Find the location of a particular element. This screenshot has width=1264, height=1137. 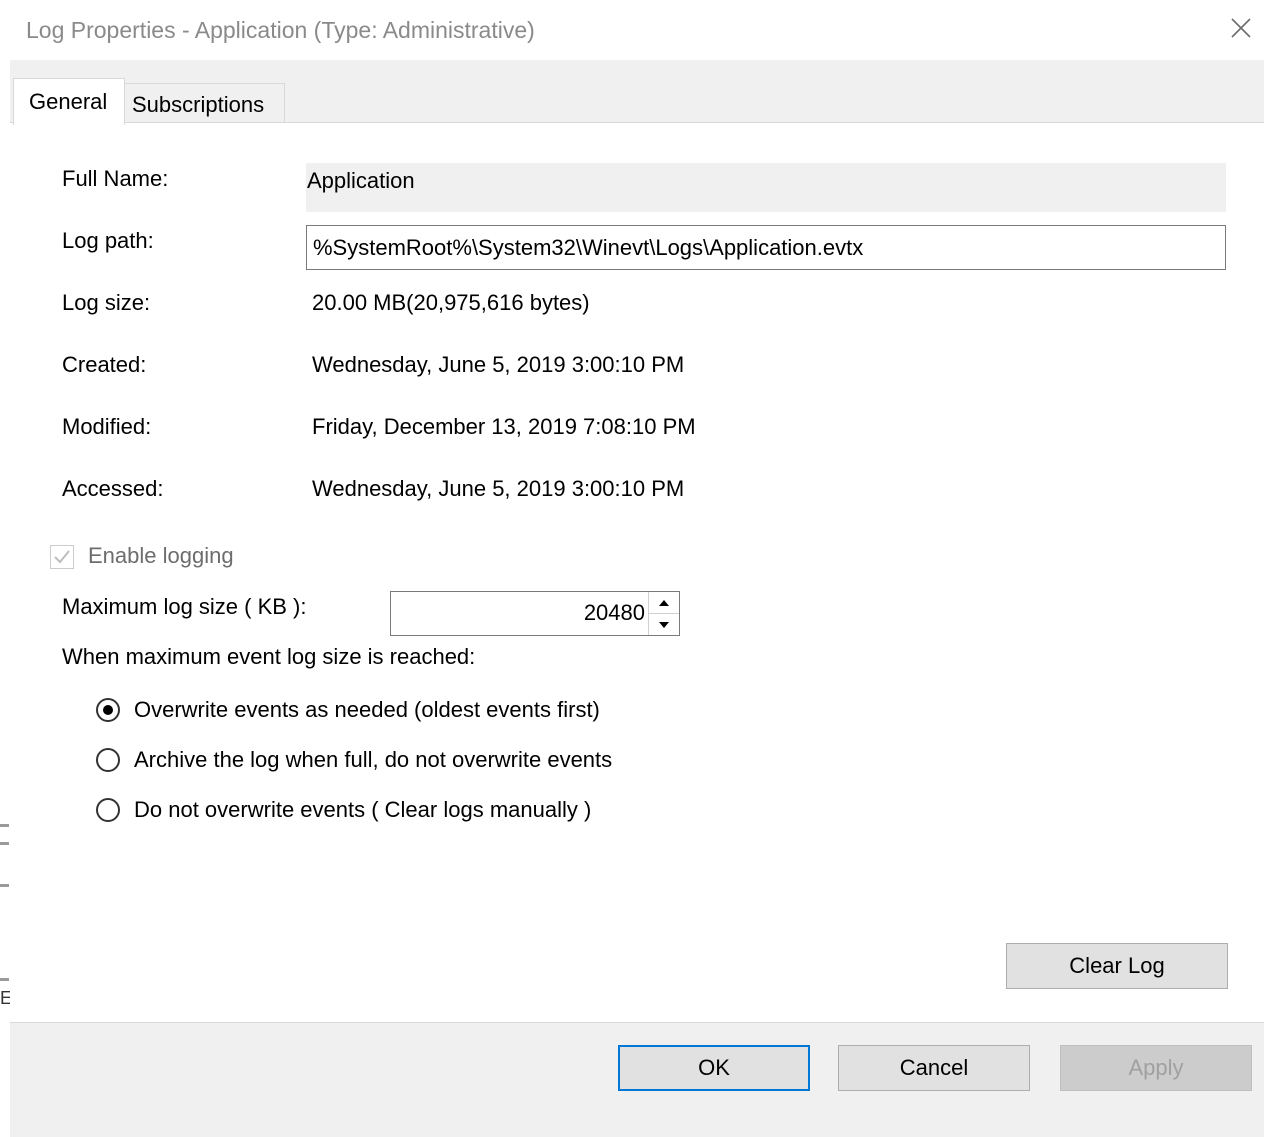

spin-up-button is located at coordinates (664, 603).